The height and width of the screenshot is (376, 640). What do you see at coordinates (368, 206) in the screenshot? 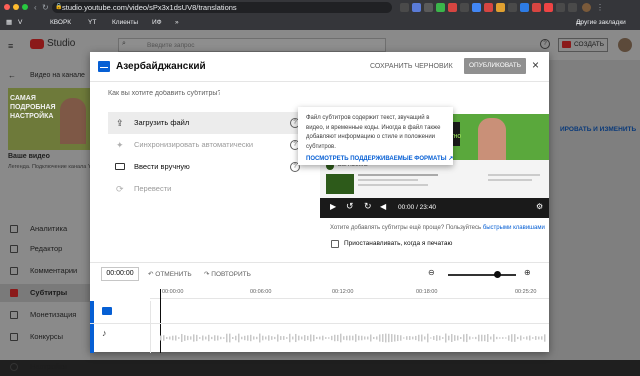
I see `forward-icon: ↻` at bounding box center [368, 206].